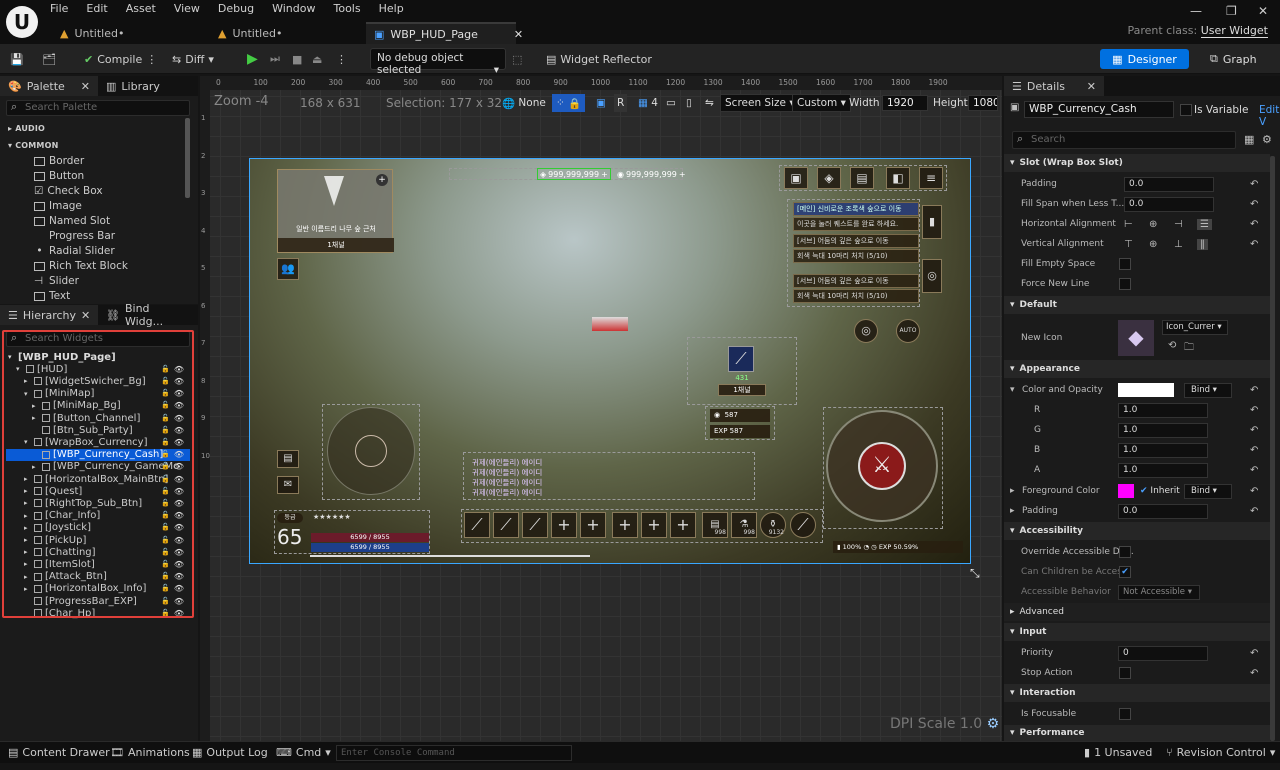 This screenshot has height=770, width=1280. Describe the element at coordinates (1054, 86) in the screenshot. I see `tab-details: ☰ Details ✕` at that location.